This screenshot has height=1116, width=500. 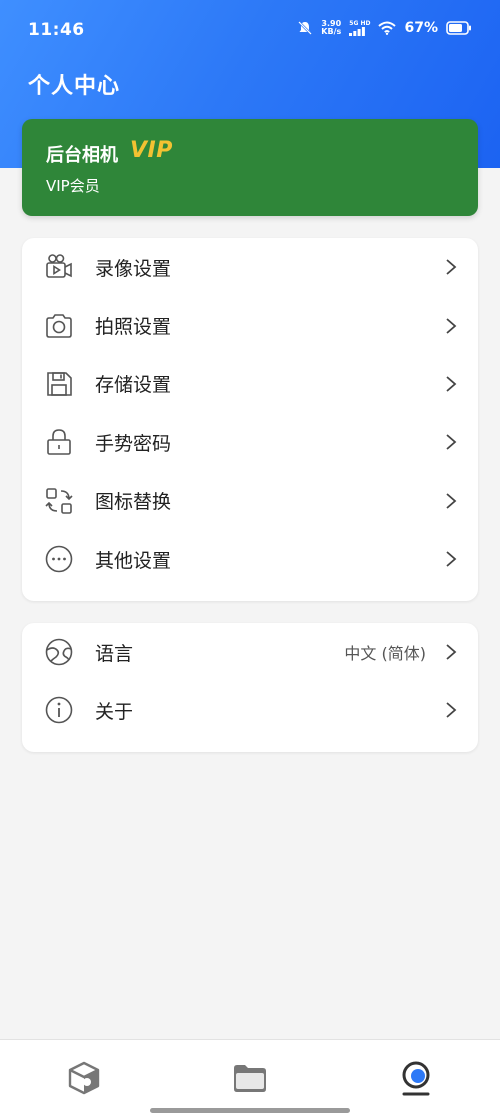 What do you see at coordinates (114, 711) in the screenshot?
I see `about-label: 关于` at bounding box center [114, 711].